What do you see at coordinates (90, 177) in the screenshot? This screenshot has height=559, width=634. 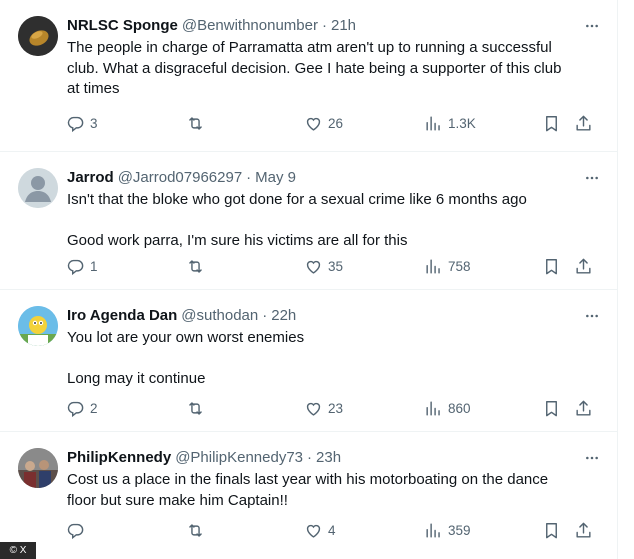 I see `display-name: Jarrod` at bounding box center [90, 177].